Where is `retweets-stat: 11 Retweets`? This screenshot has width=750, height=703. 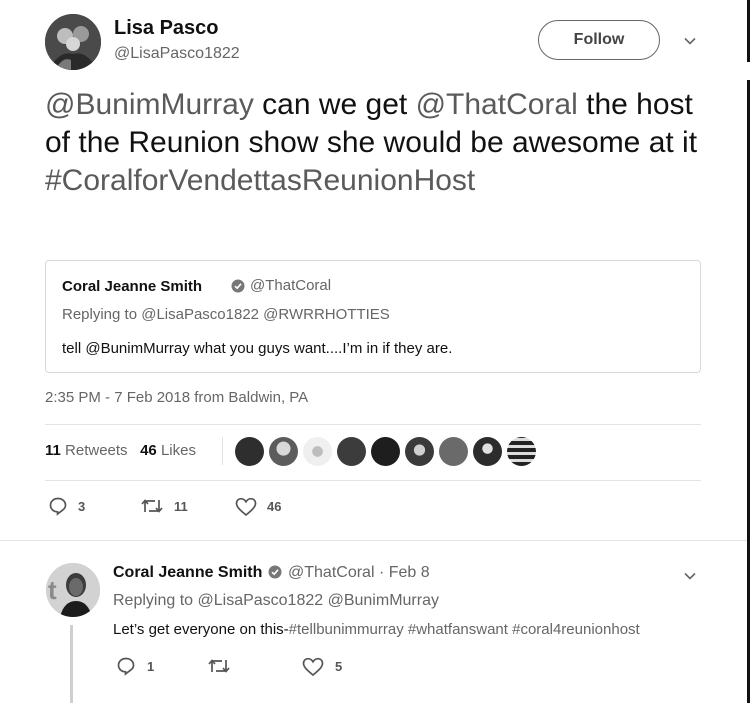
retweets-stat: 11 Retweets is located at coordinates (86, 450).